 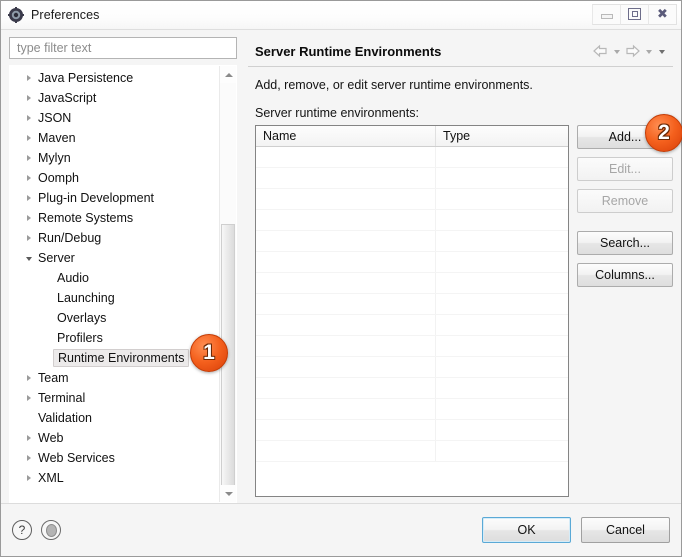 What do you see at coordinates (114, 298) in the screenshot?
I see `tree-item-launching: Launching` at bounding box center [114, 298].